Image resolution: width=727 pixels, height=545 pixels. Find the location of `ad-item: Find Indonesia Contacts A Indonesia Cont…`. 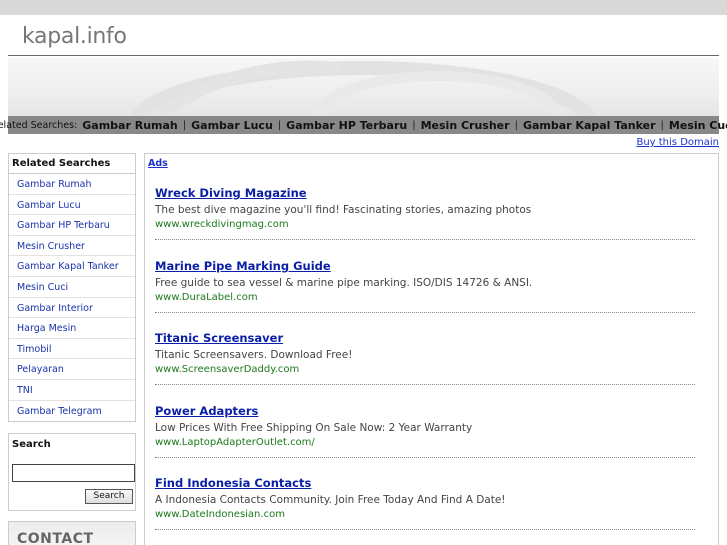

ad-item: Find Indonesia Contacts A Indonesia Cont… is located at coordinates (425, 503).